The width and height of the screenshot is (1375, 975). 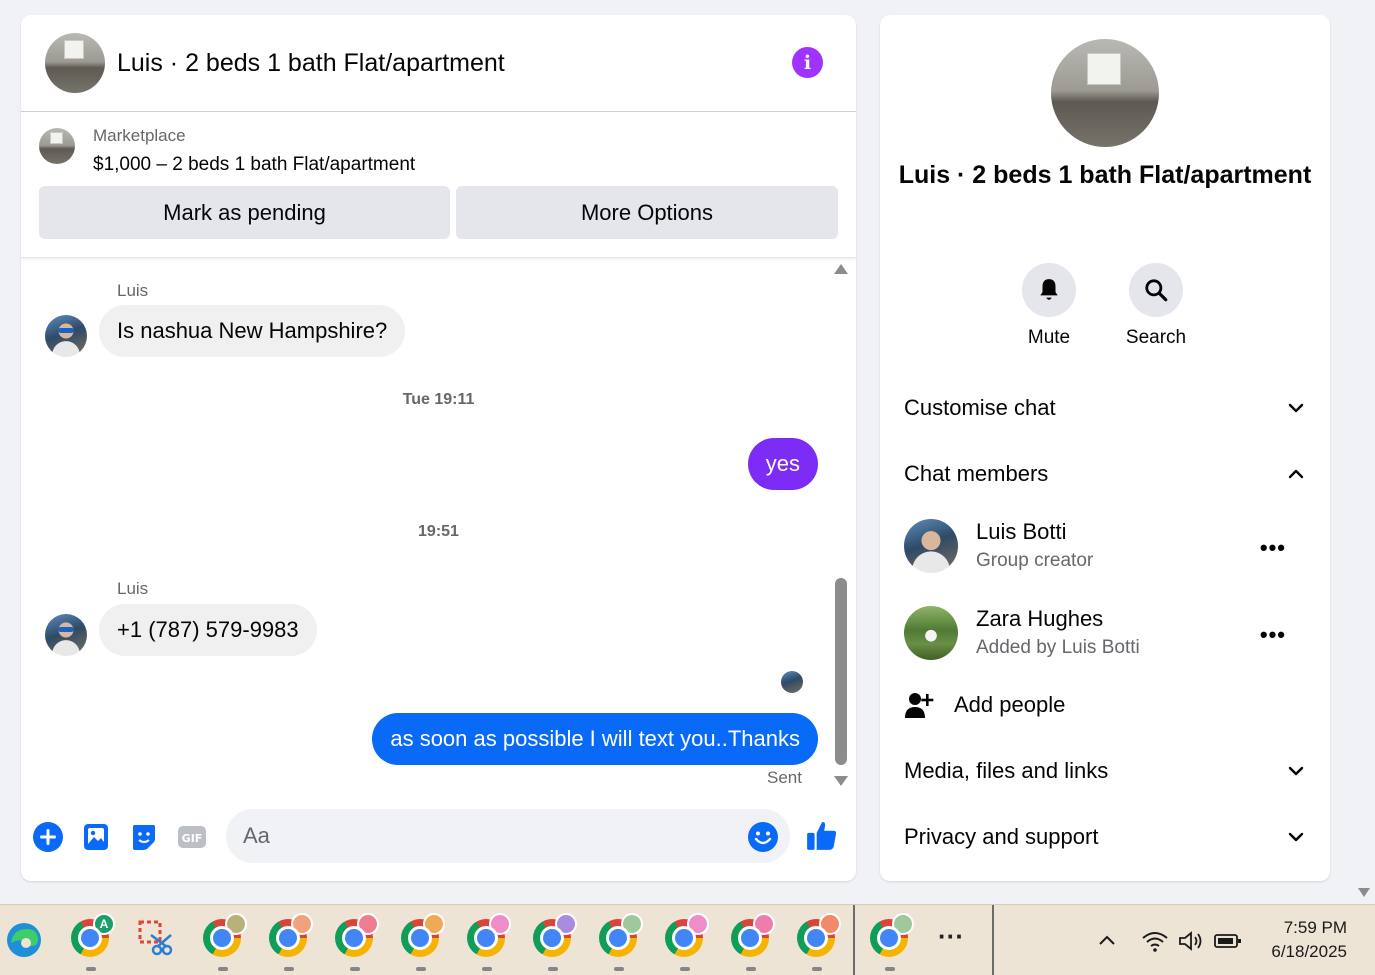 I want to click on composer: GIF, so click(x=438, y=837).